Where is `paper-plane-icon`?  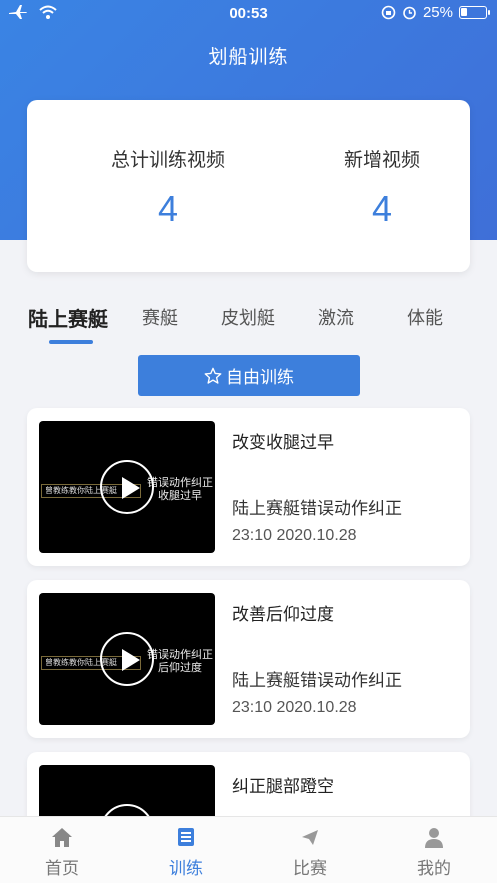 paper-plane-icon is located at coordinates (310, 837).